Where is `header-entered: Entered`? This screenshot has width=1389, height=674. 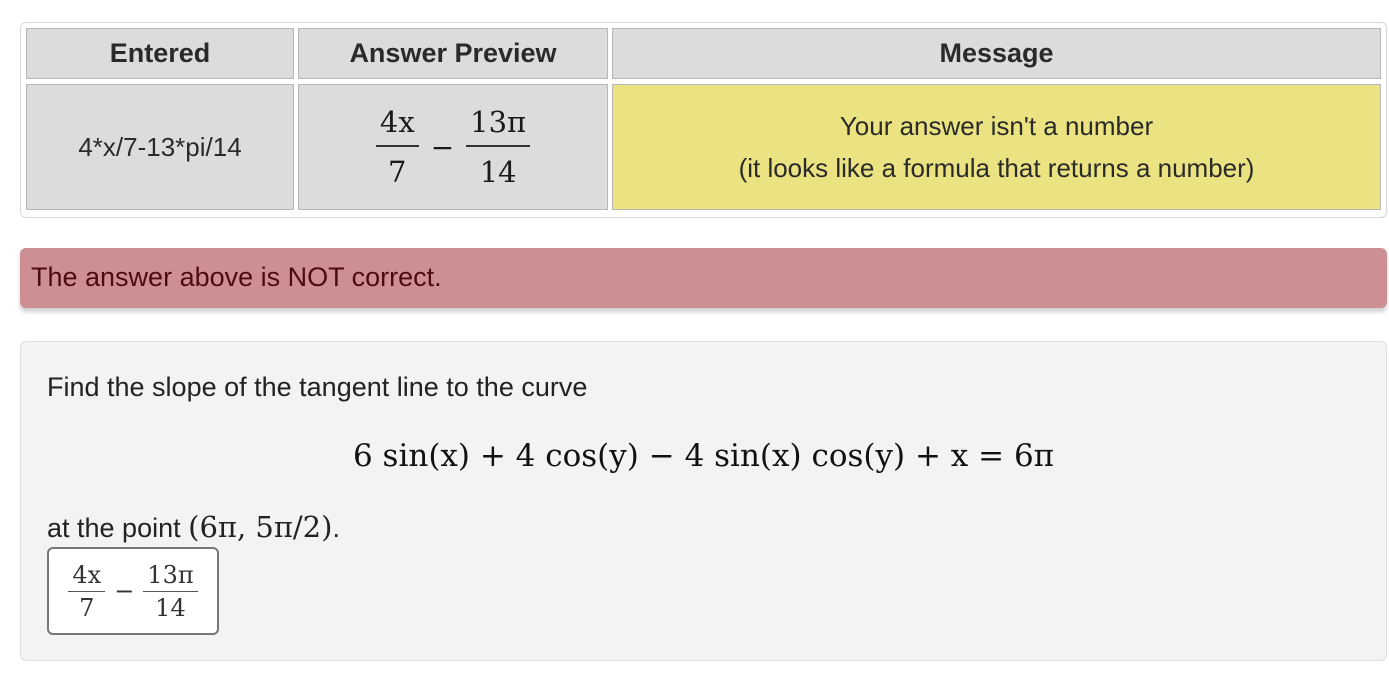
header-entered: Entered is located at coordinates (160, 54).